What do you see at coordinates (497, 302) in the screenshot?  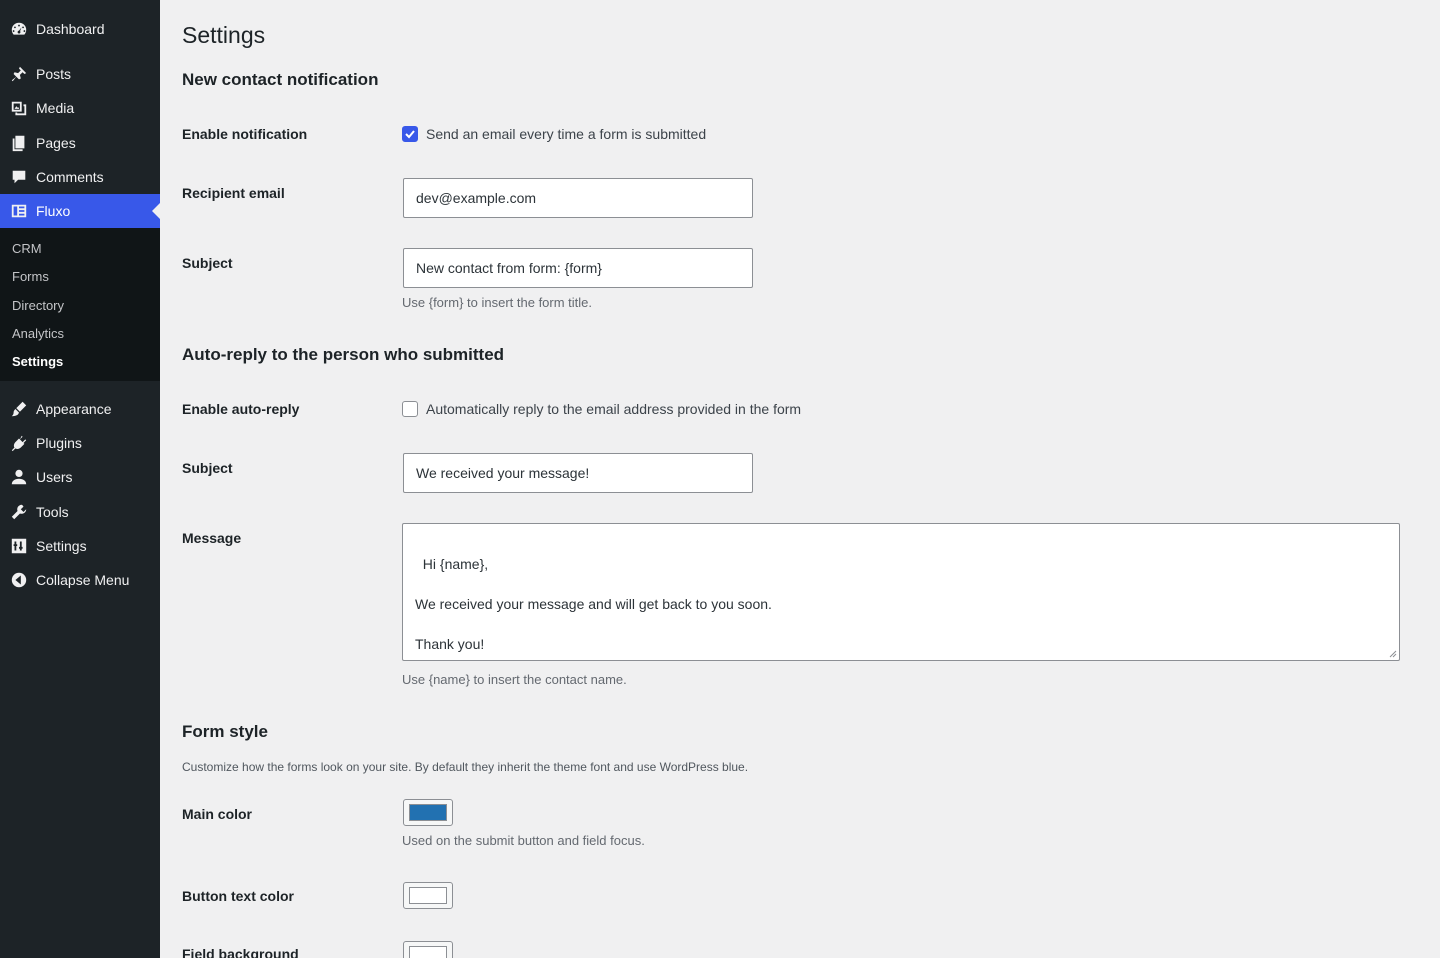 I see `notification-subject-help: Use {form} to insert the form title.` at bounding box center [497, 302].